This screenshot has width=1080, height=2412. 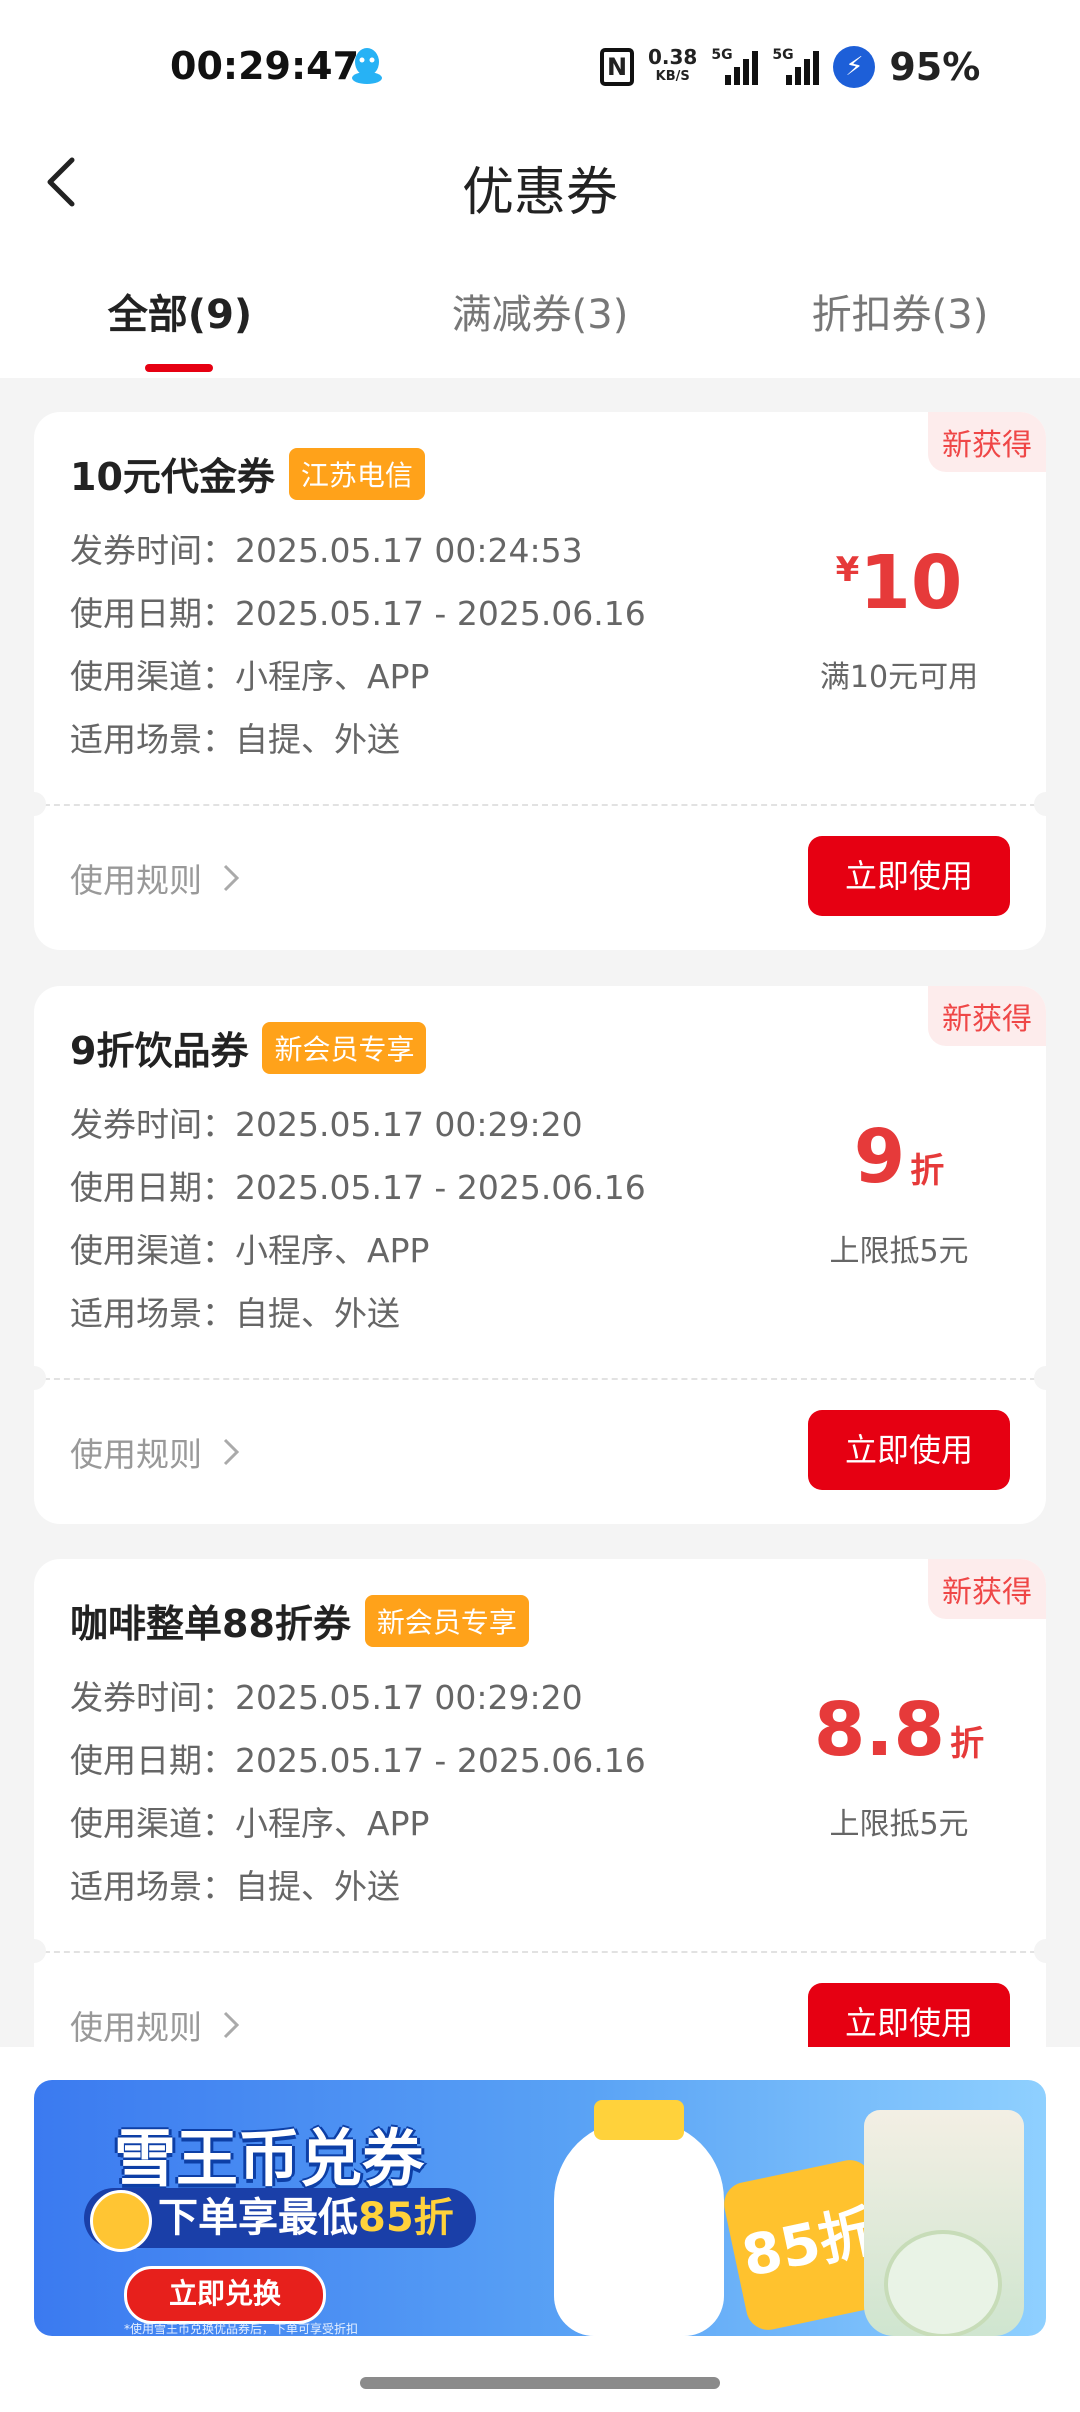 I want to click on coupon-tabs: 全部(9) 满减券(3) 折扣券(3), so click(x=540, y=327).